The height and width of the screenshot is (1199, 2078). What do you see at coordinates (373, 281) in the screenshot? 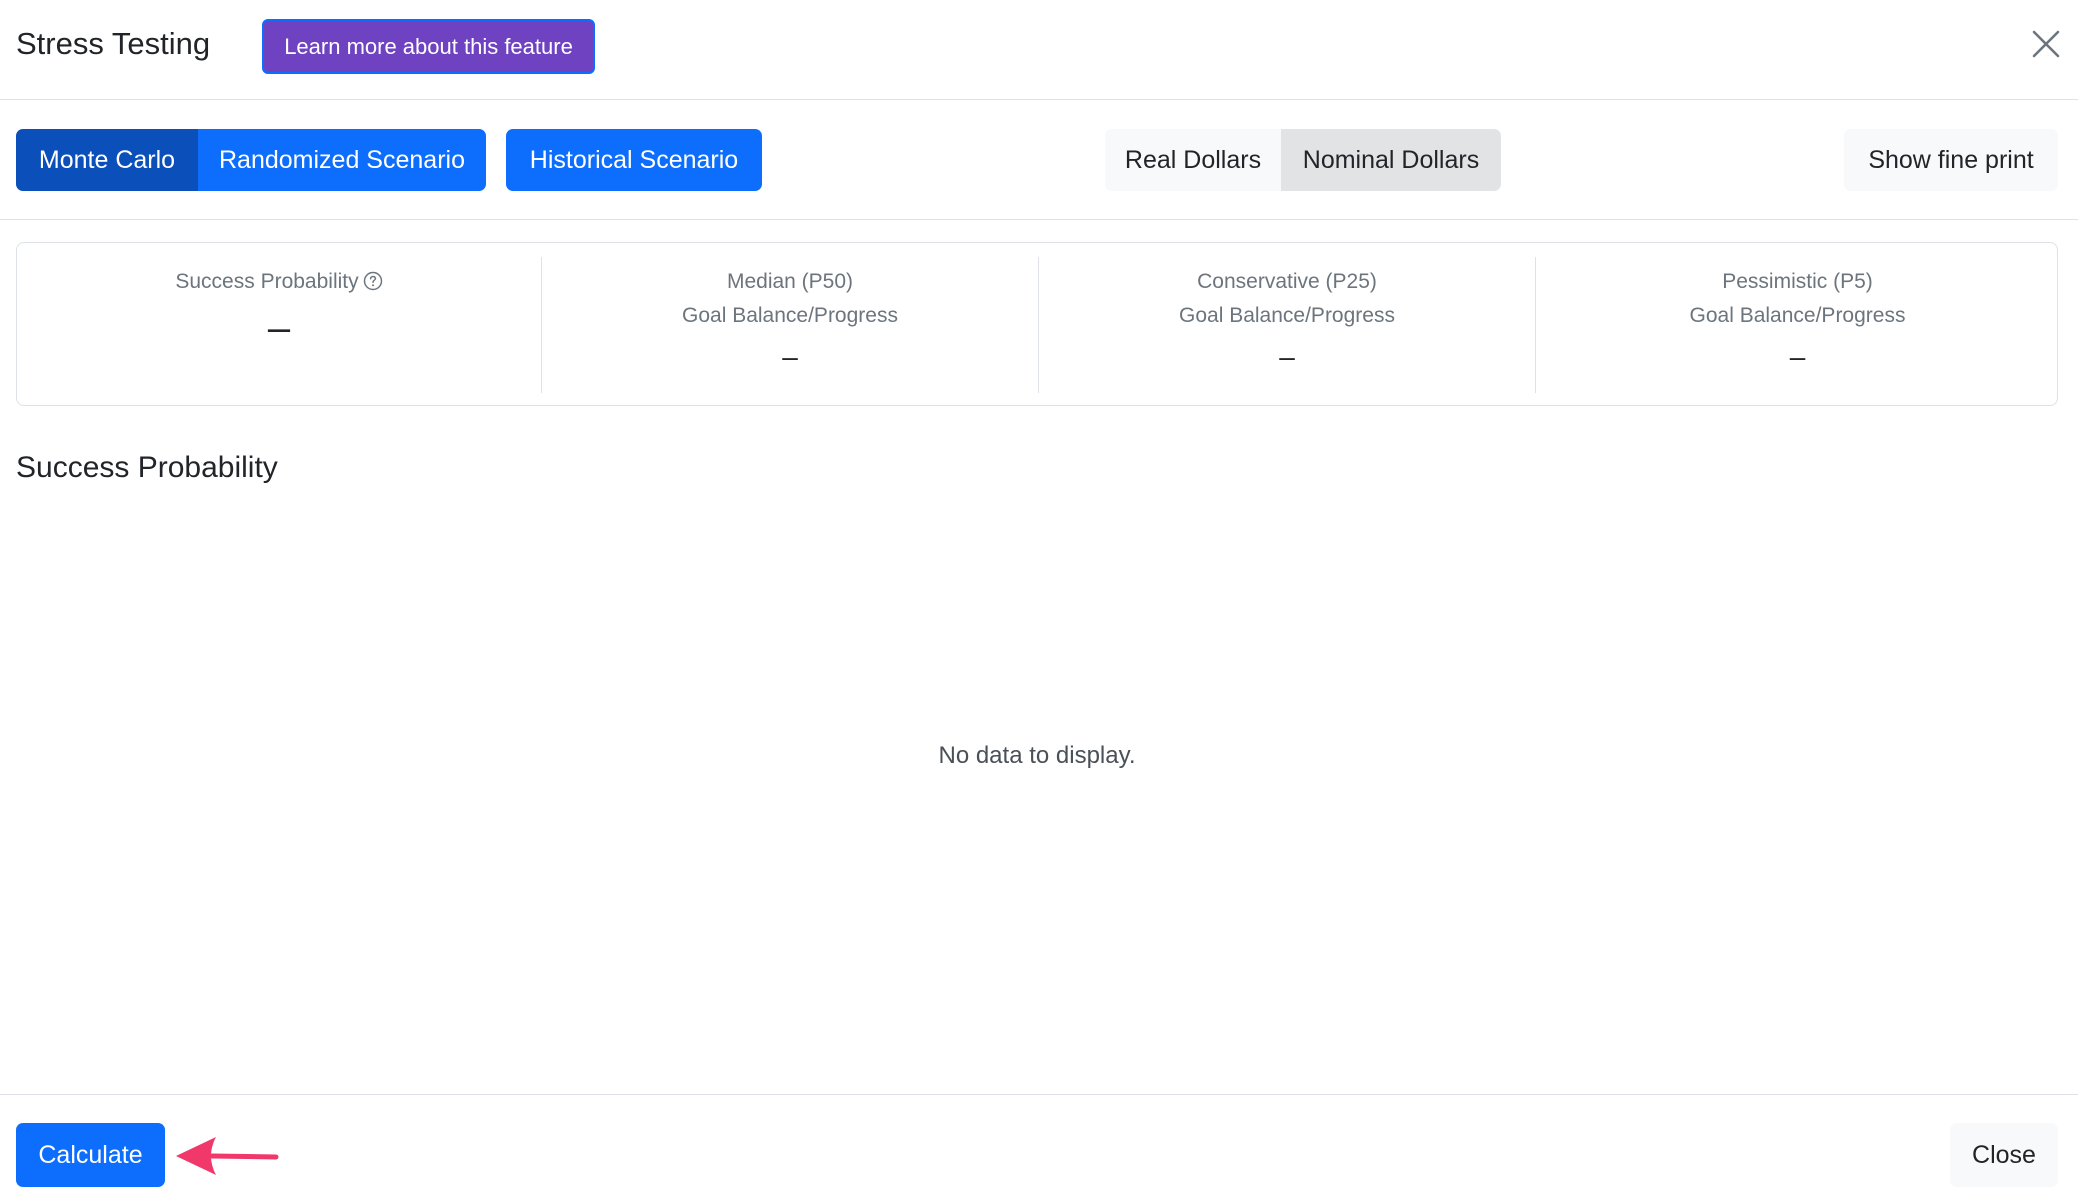
I see `help-icon` at bounding box center [373, 281].